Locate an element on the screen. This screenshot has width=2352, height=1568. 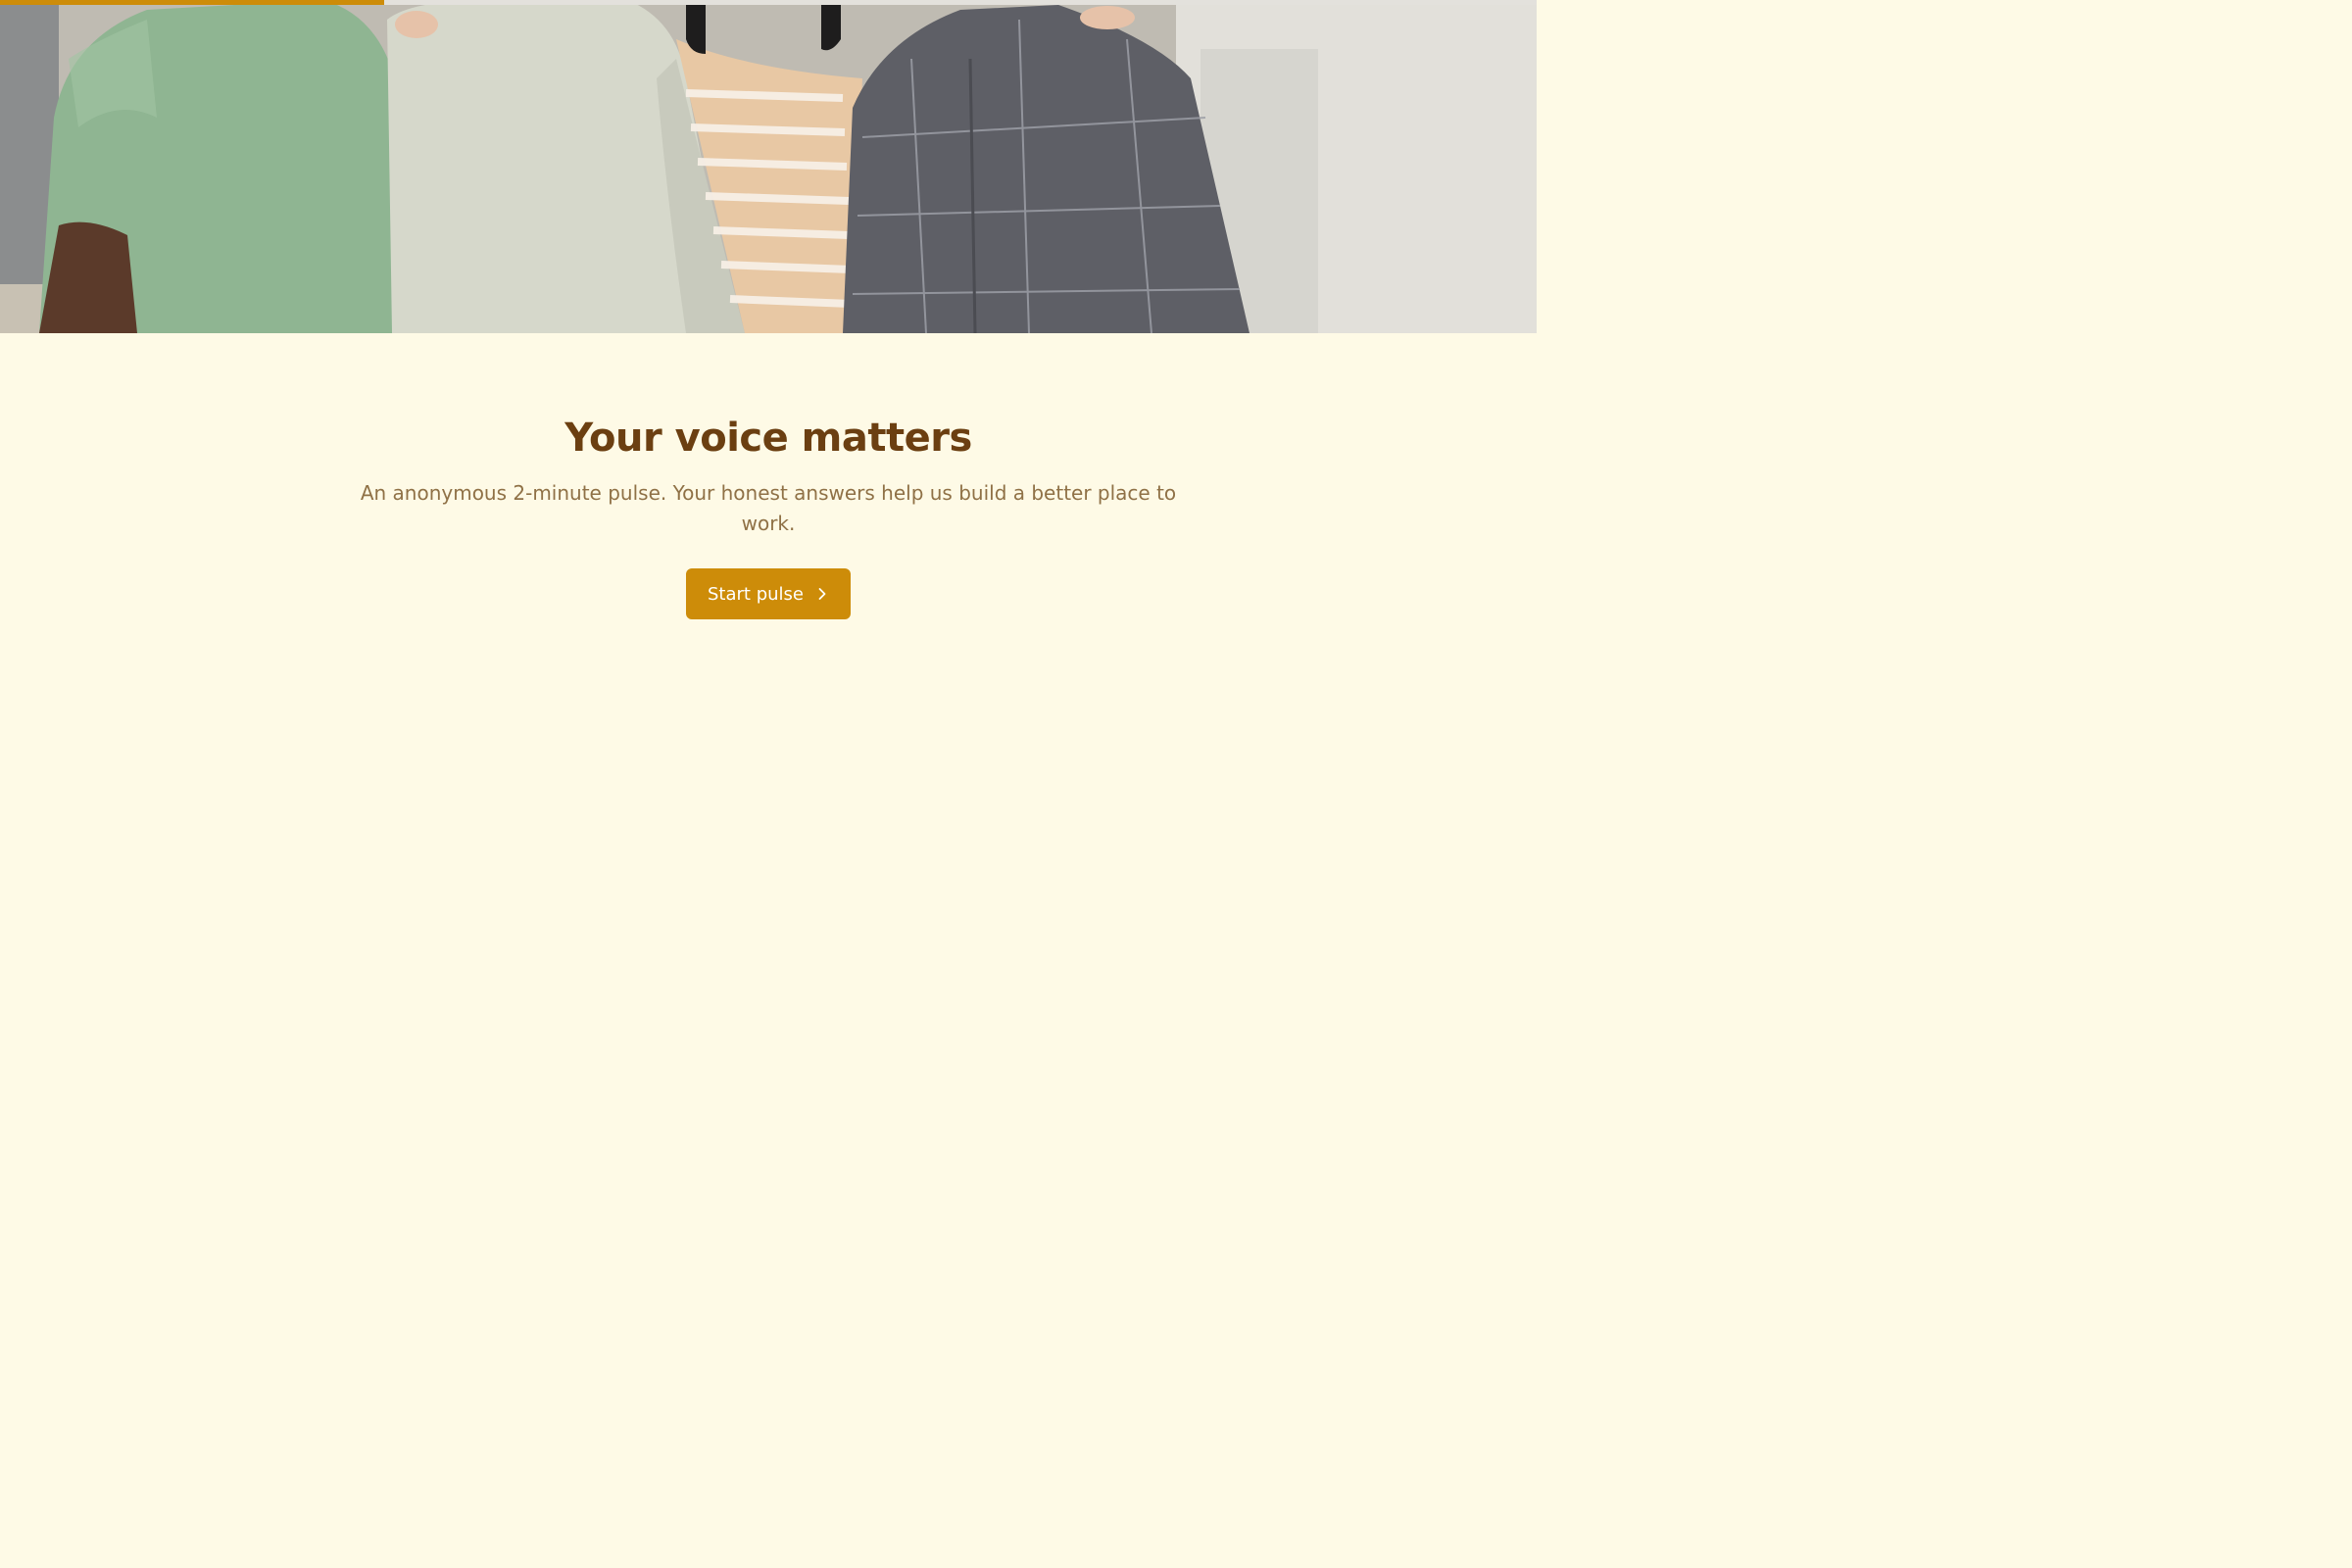
hero-image is located at coordinates (768, 166).